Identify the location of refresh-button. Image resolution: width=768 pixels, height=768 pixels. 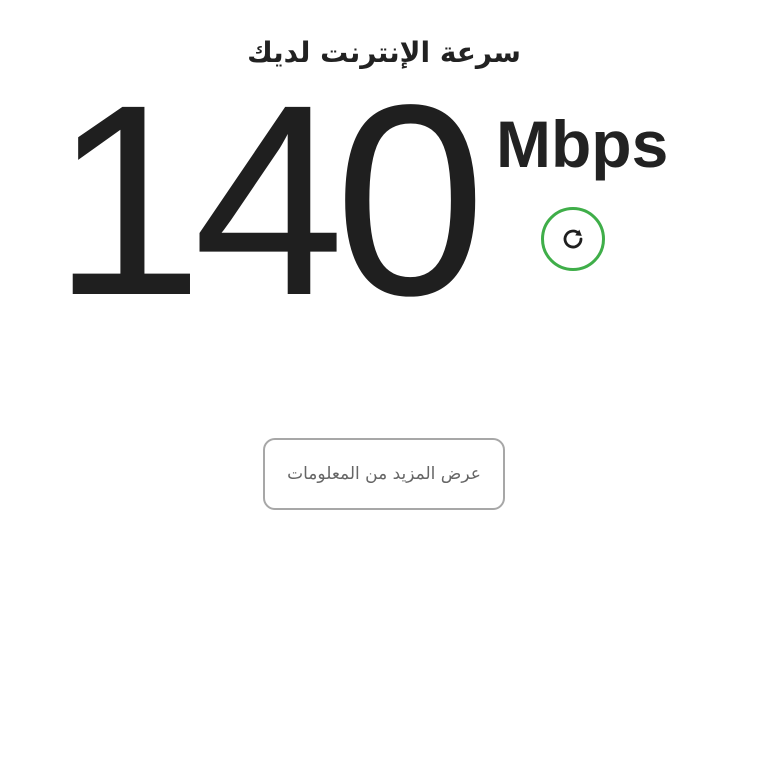
(573, 239).